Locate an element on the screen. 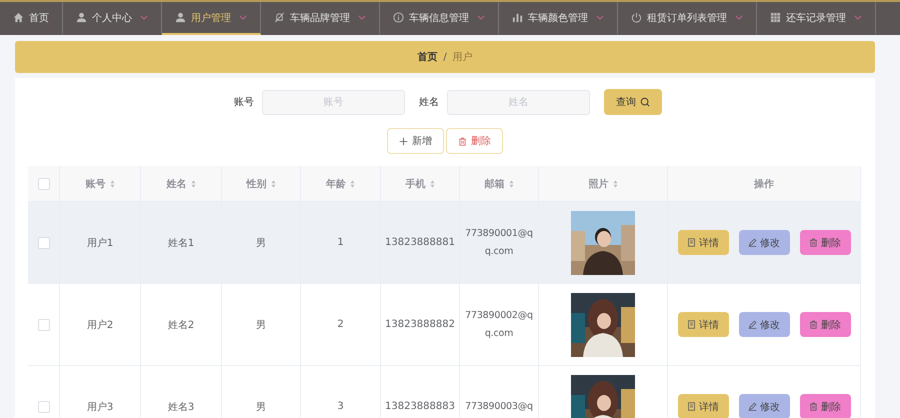  table-cell: 3 is located at coordinates (340, 406).